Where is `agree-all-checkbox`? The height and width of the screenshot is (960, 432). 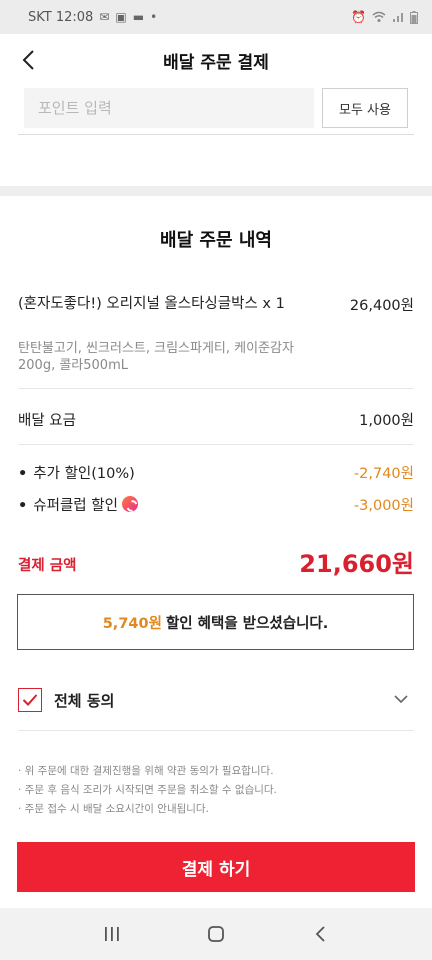 agree-all-checkbox is located at coordinates (30, 700).